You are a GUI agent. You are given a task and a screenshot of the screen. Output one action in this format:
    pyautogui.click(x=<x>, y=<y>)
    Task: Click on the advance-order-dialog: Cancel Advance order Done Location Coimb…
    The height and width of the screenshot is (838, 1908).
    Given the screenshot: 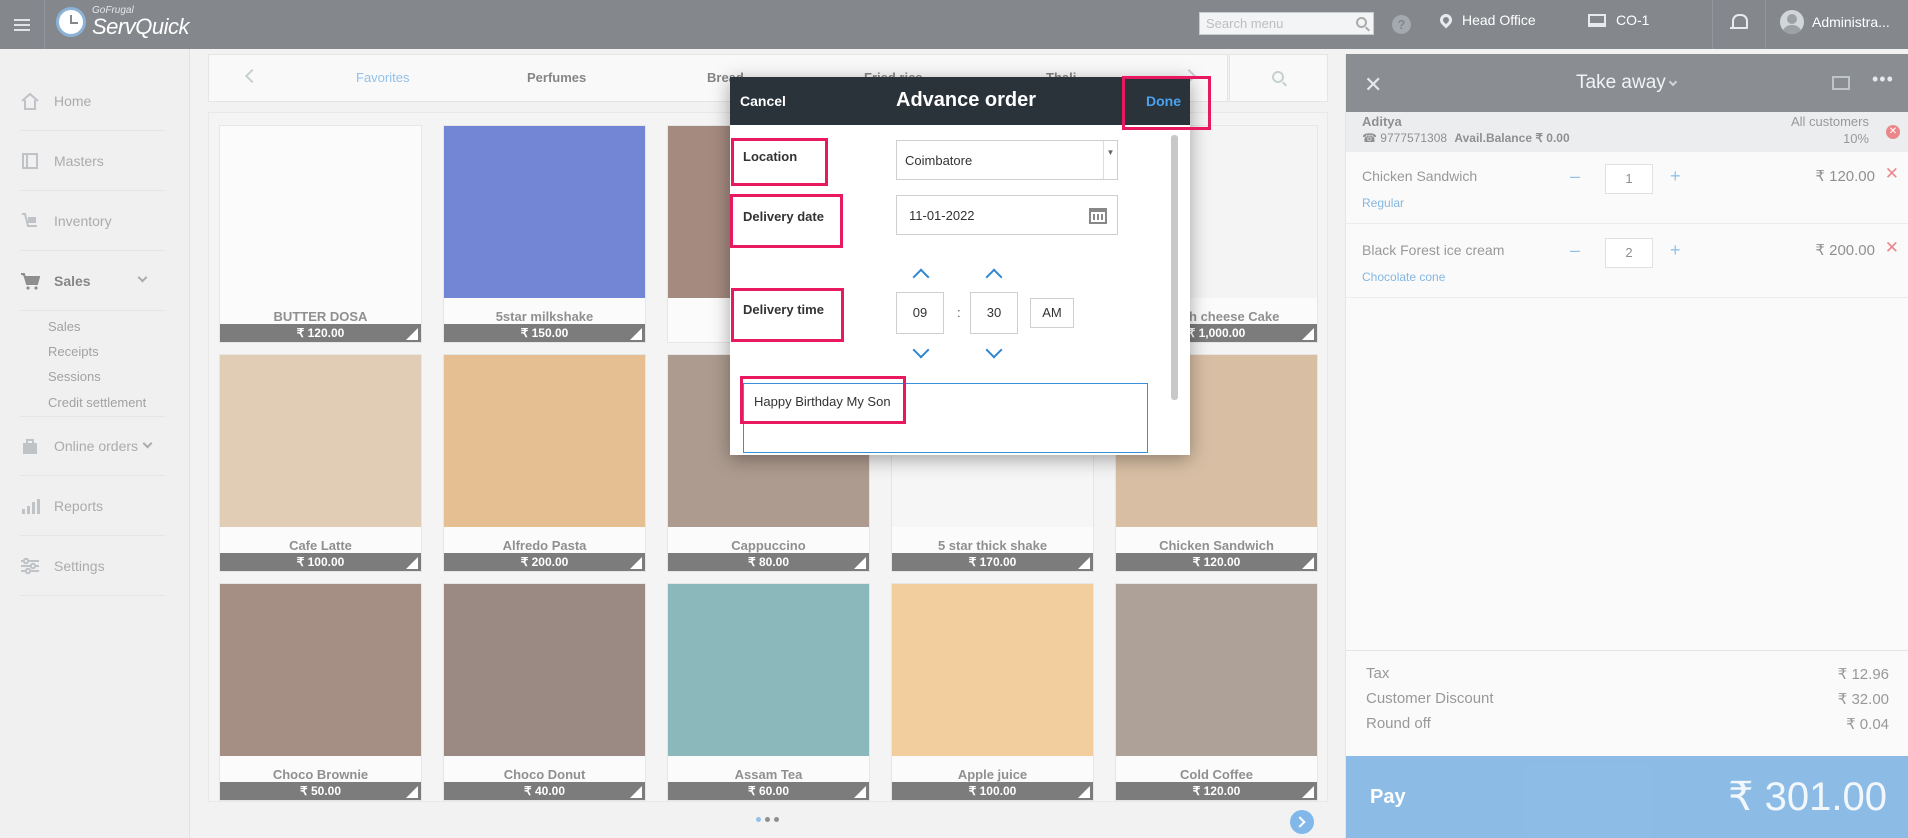 What is the action you would take?
    pyautogui.click(x=960, y=266)
    